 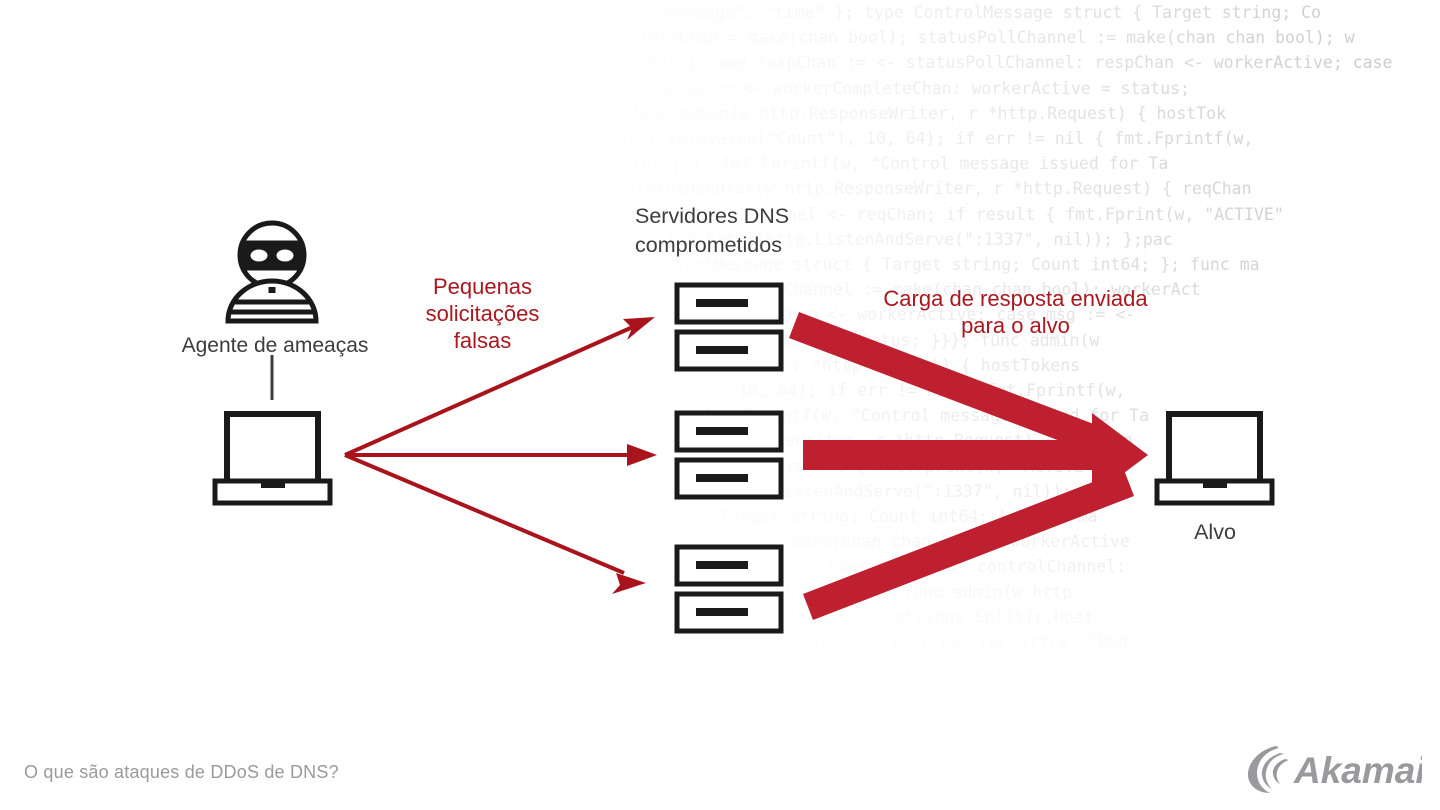 What do you see at coordinates (482, 313) in the screenshot?
I see `small-requests-flow-label: Pequenas solicitações falsas` at bounding box center [482, 313].